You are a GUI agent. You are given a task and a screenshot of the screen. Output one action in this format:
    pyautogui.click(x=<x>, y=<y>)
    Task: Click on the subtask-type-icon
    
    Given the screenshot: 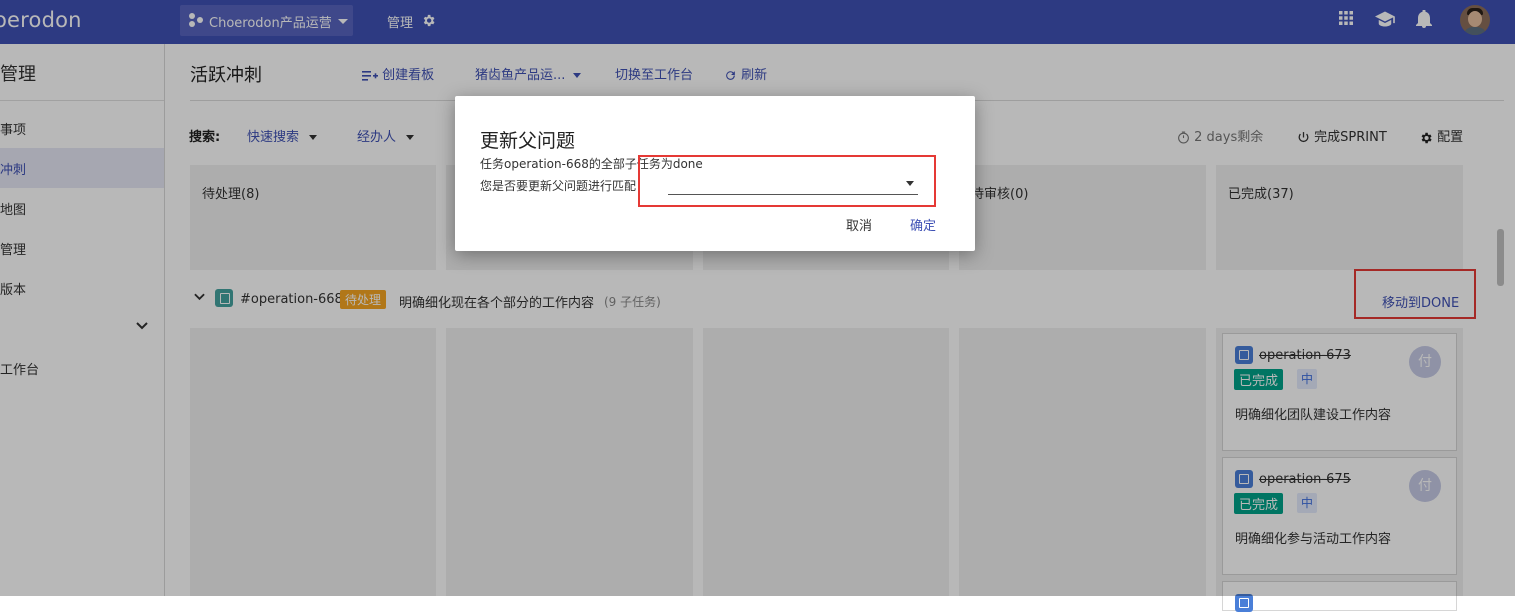 What is the action you would take?
    pyautogui.click(x=1244, y=603)
    